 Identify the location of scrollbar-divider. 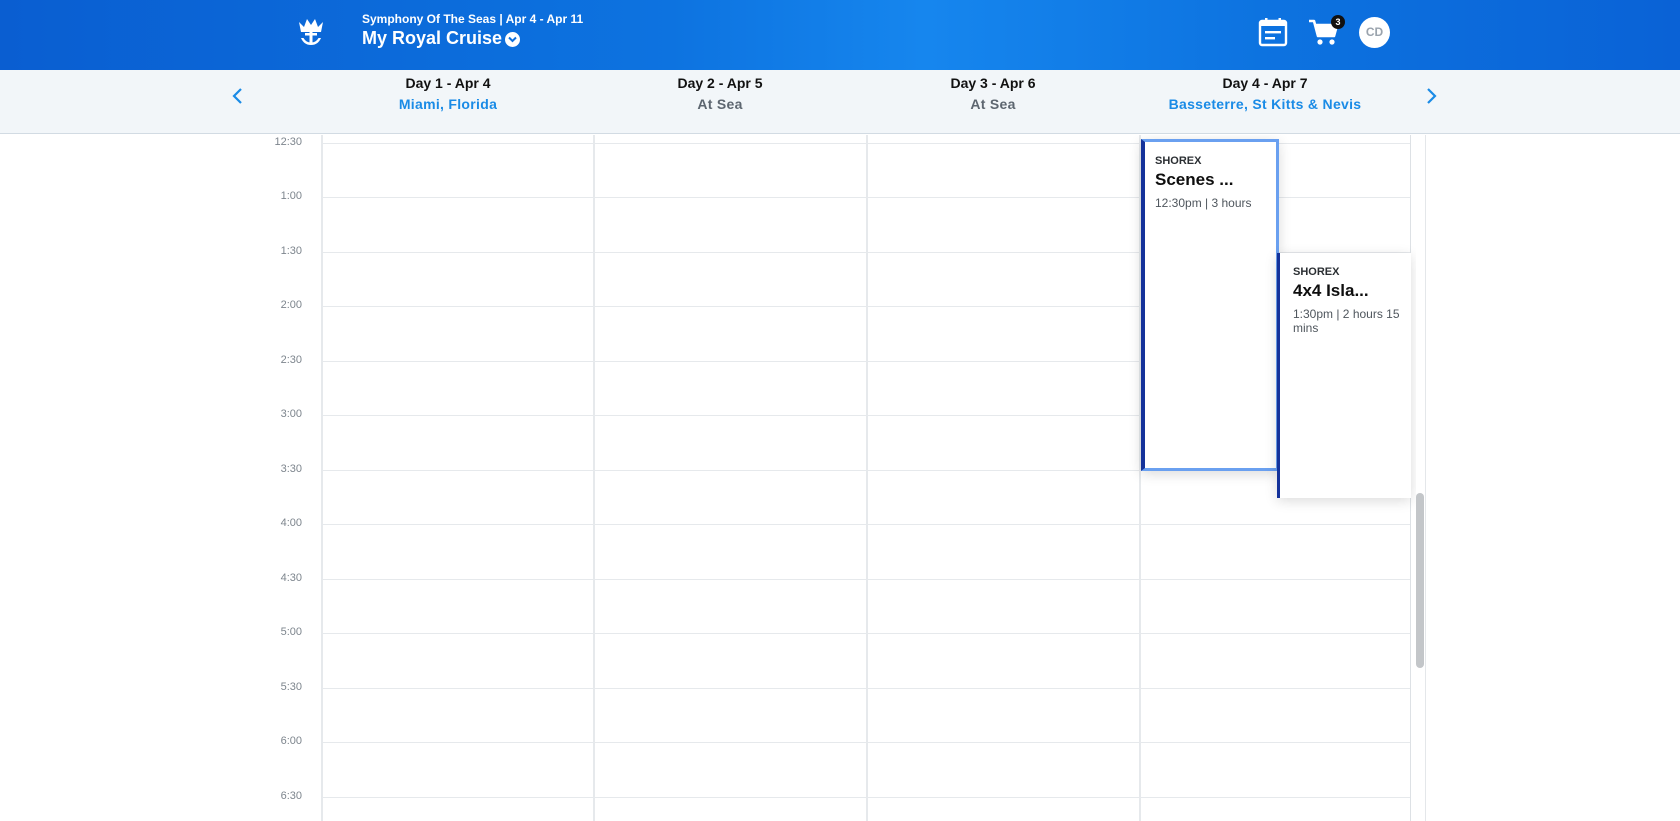
(1425, 478).